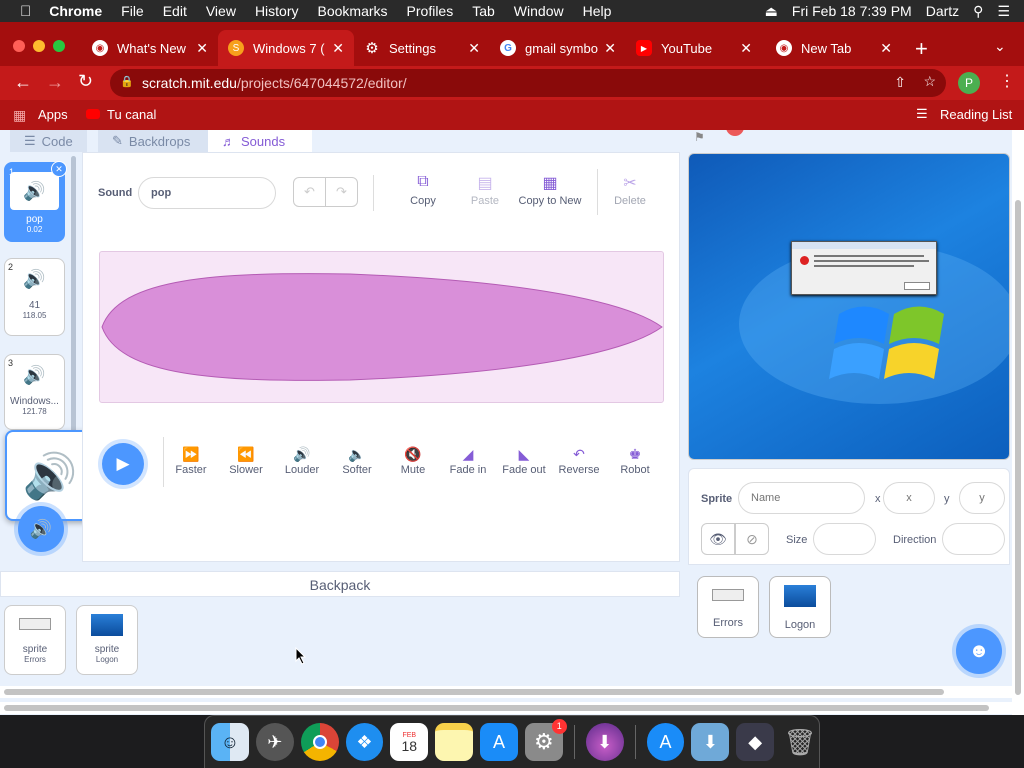 Image resolution: width=1024 pixels, height=768 pixels. I want to click on stop-icon, so click(735, 133).